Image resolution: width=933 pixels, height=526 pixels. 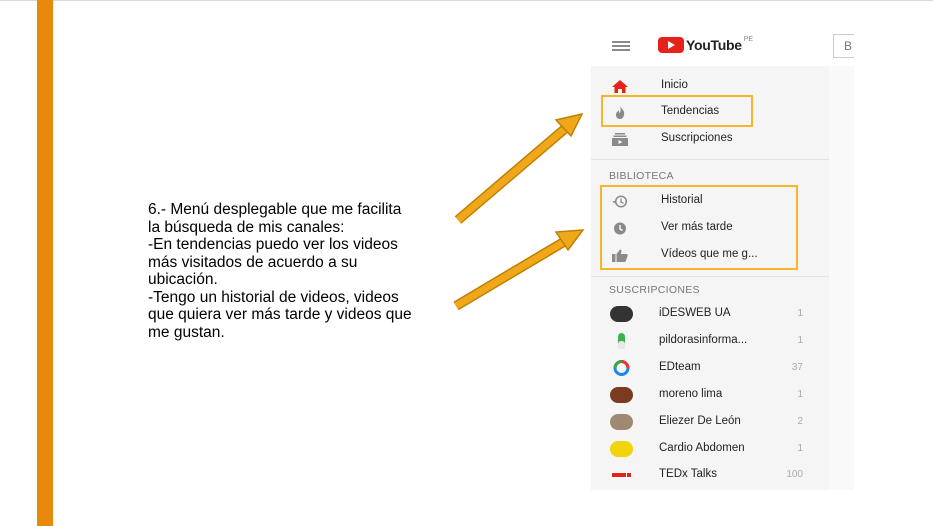 What do you see at coordinates (691, 394) in the screenshot?
I see `channel-name: moreno lima` at bounding box center [691, 394].